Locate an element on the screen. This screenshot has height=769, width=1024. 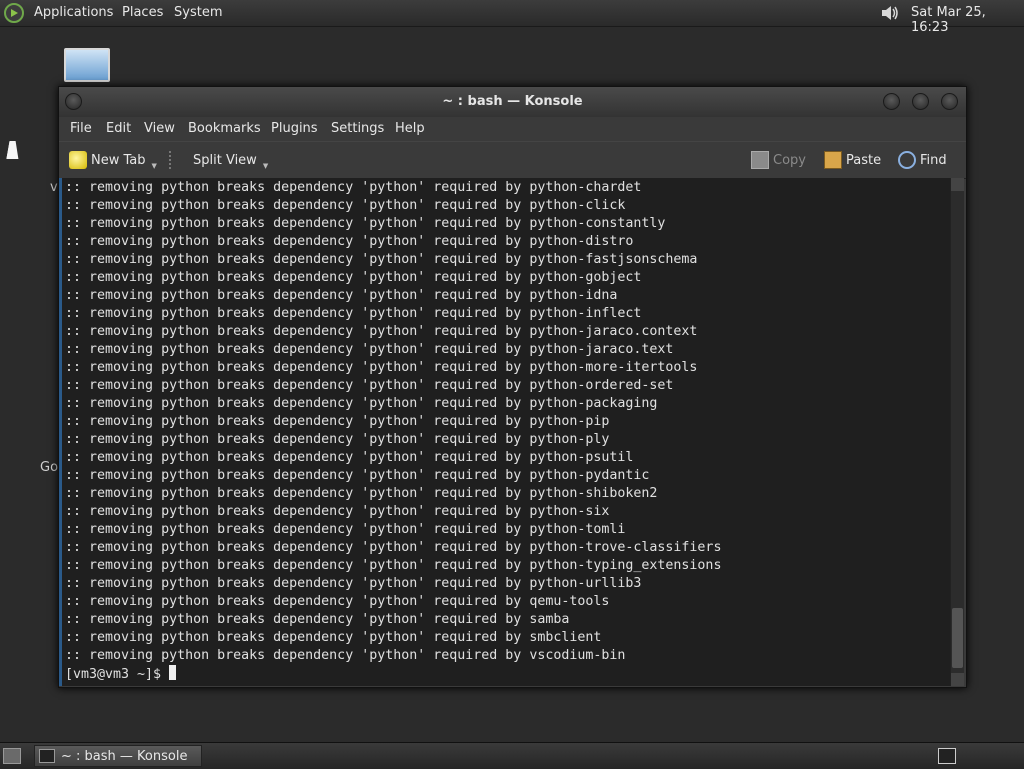
menu-plugins: Plugins is located at coordinates (294, 128).